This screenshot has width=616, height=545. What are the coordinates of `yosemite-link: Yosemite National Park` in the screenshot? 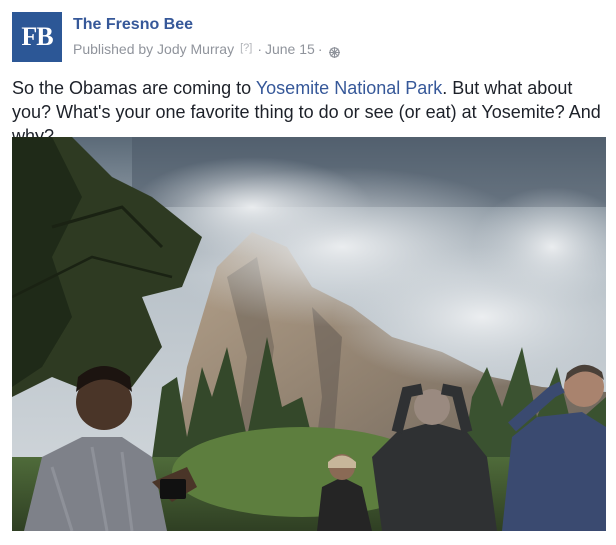 It's located at (349, 88).